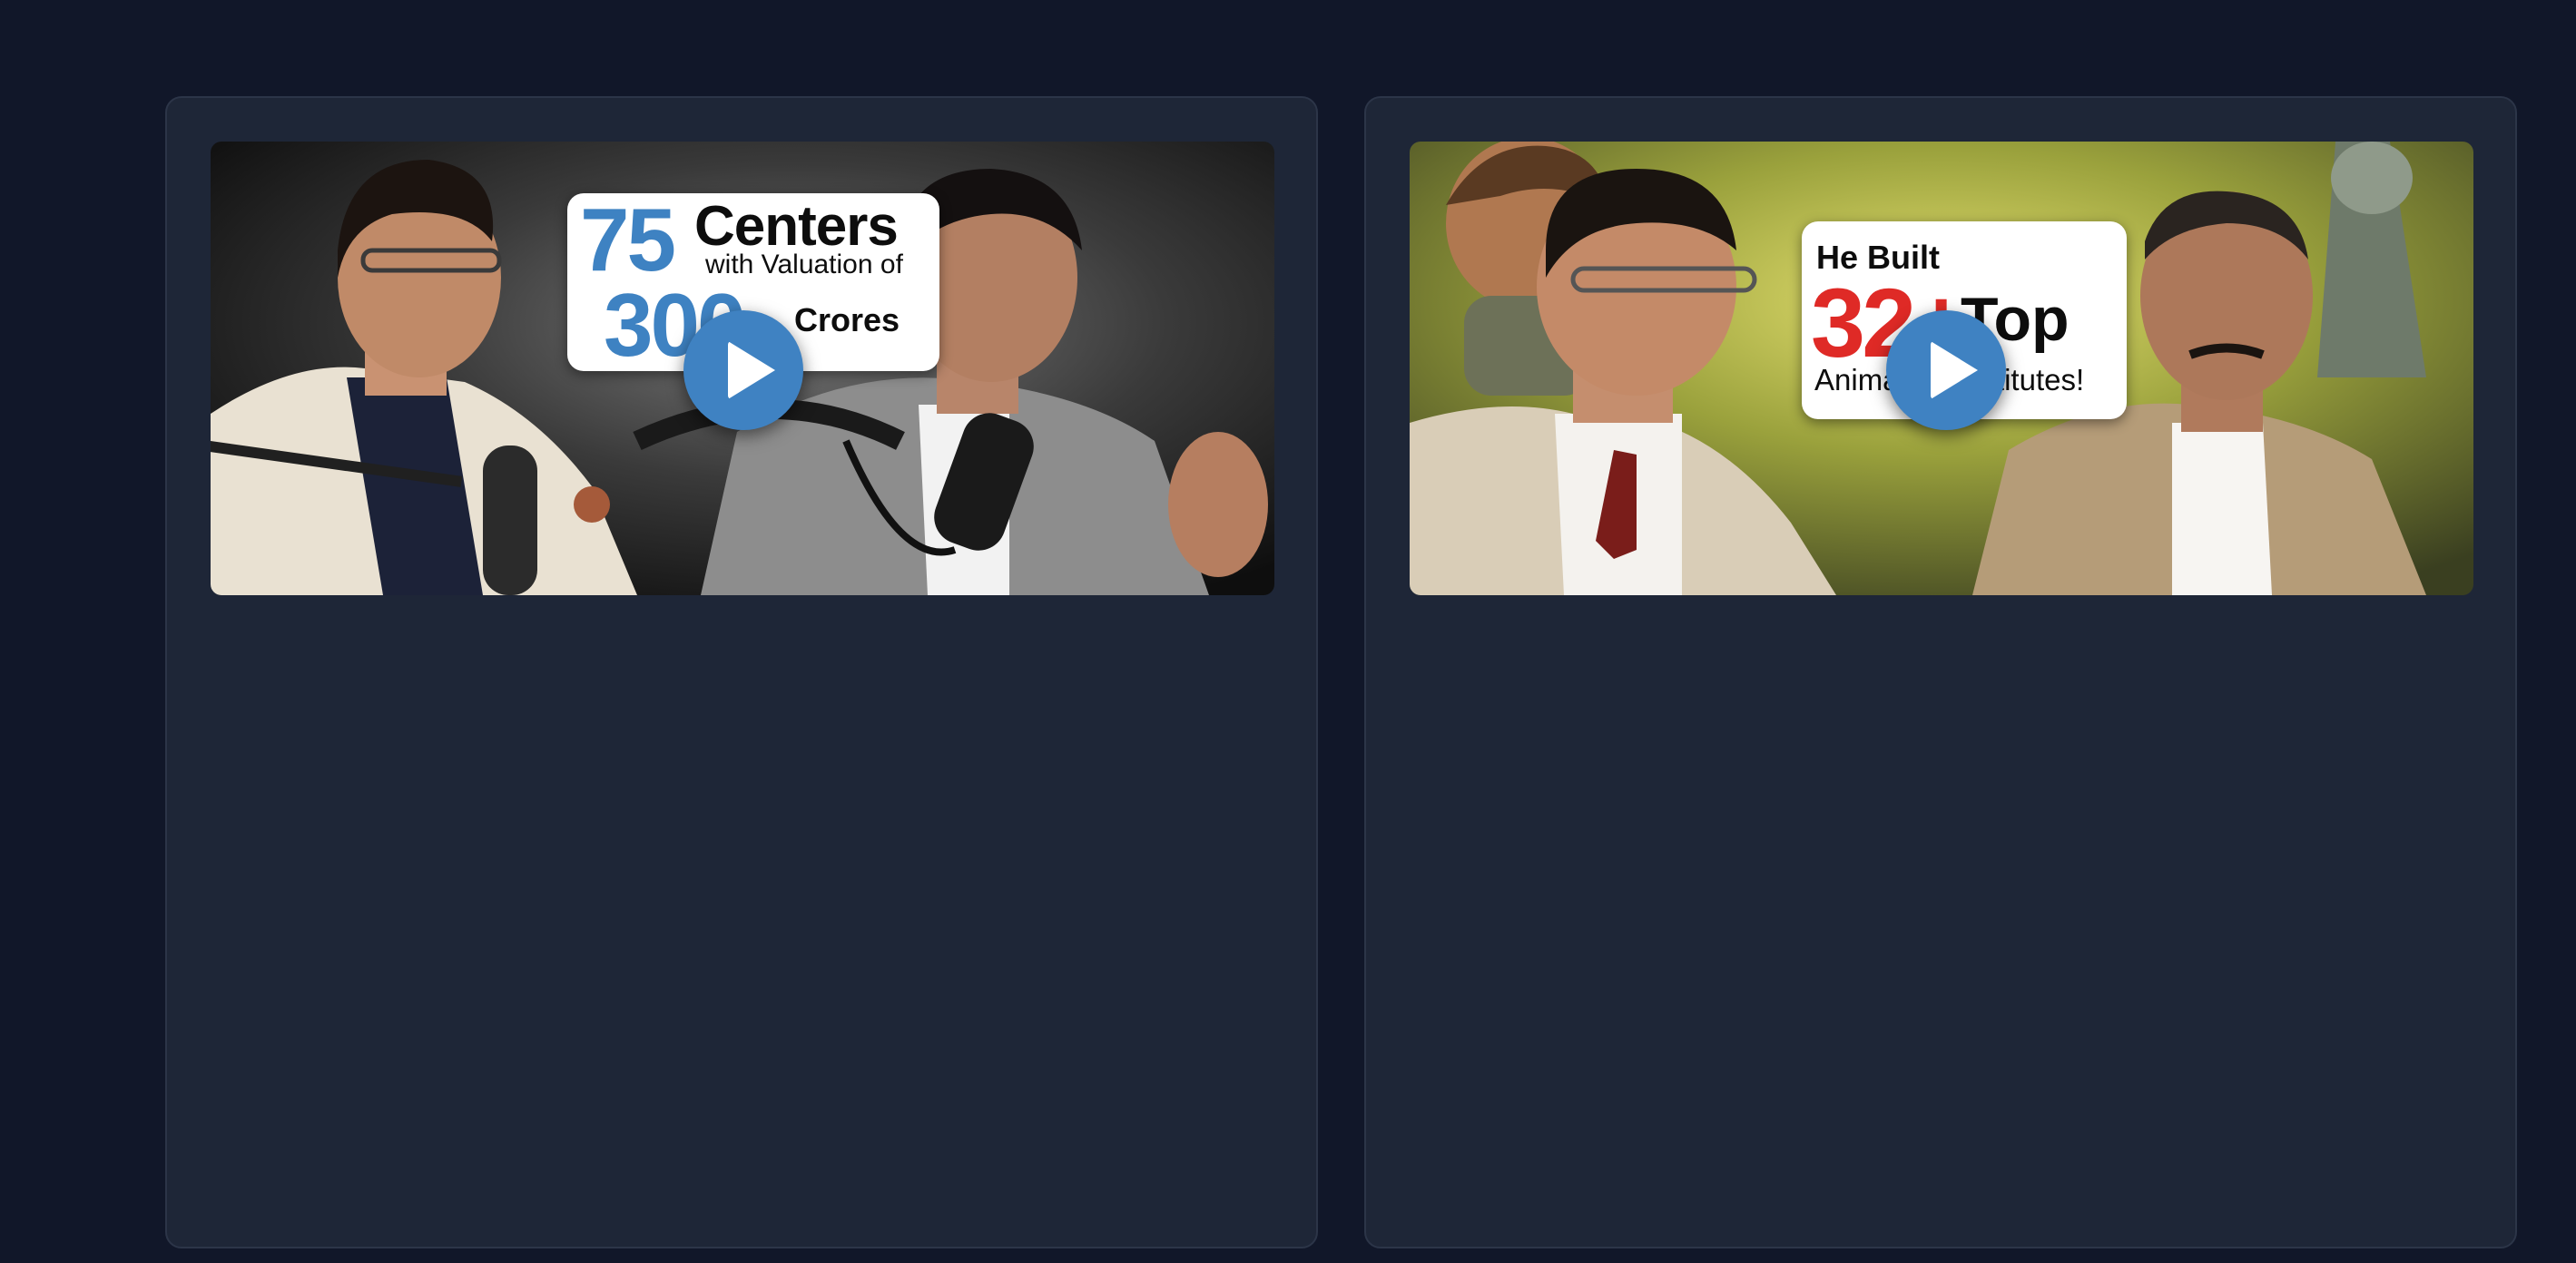  I want to click on video-thumbnail: He Built 32+ Top Animation Institutes!, so click(1941, 368).